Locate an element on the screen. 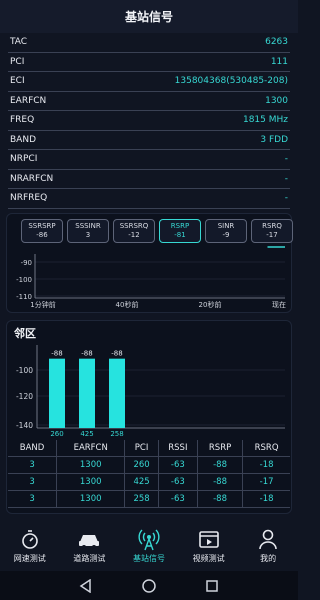 The height and width of the screenshot is (600, 320). home-icon is located at coordinates (149, 586).